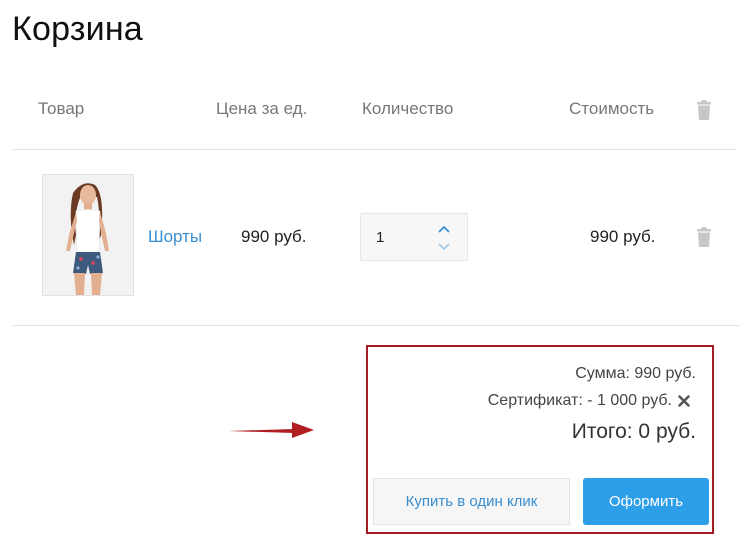 This screenshot has height=548, width=740. I want to click on quantity-input: 1, so click(380, 237).